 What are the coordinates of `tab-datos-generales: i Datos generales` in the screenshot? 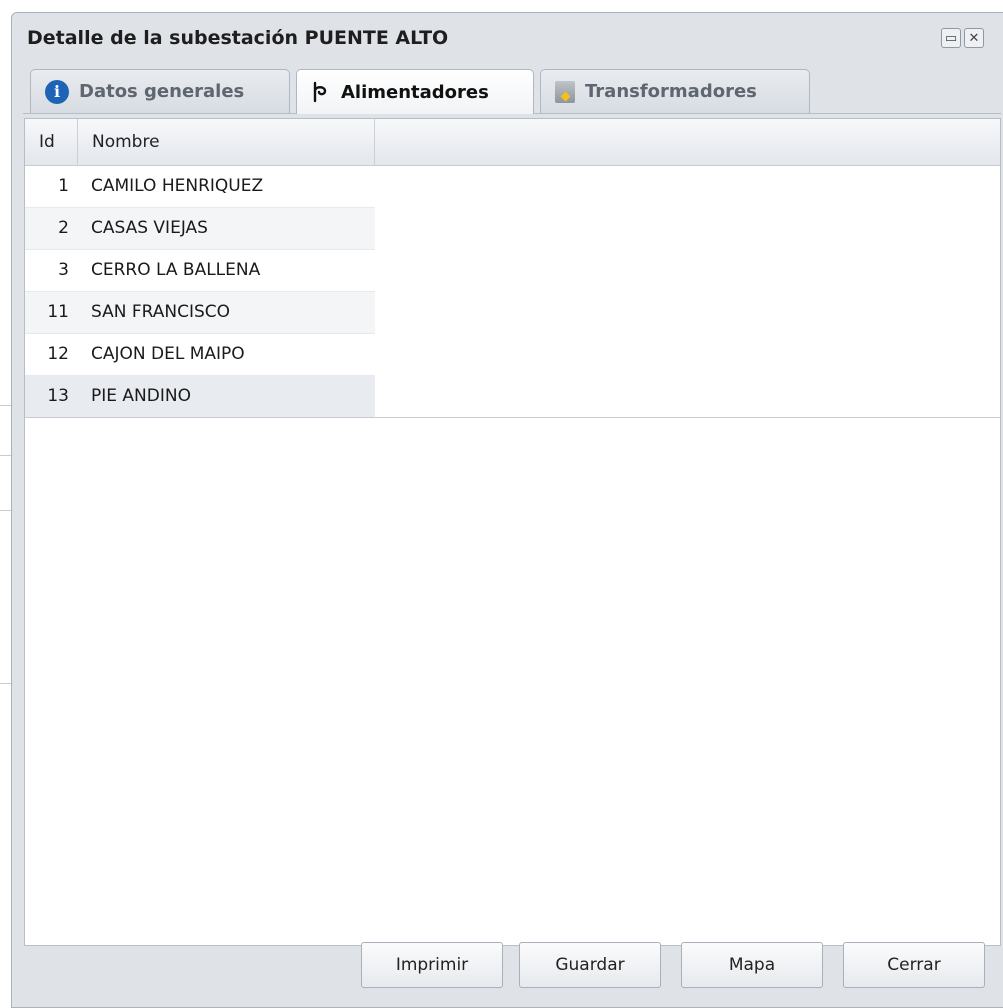 It's located at (160, 91).